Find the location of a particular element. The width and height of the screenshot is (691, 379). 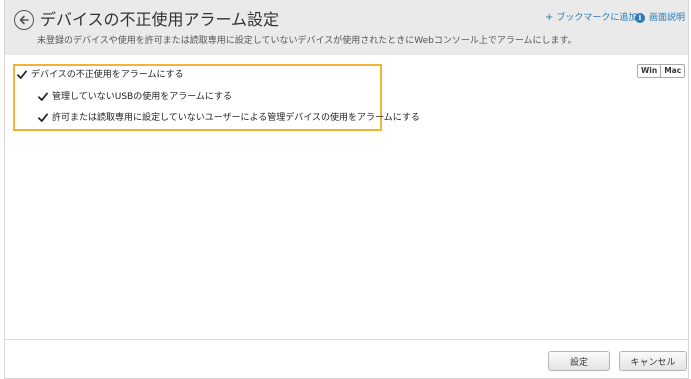

info-icon: i is located at coordinates (640, 18).